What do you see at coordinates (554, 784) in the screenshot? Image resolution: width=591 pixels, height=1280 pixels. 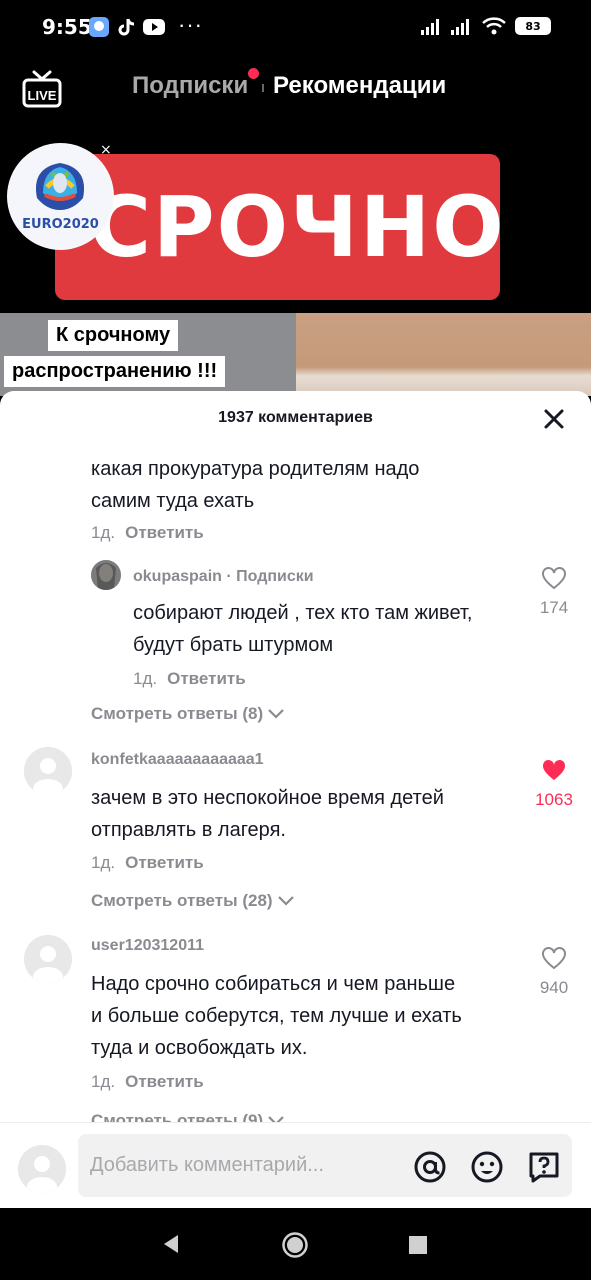 I see `like-control: 1063` at bounding box center [554, 784].